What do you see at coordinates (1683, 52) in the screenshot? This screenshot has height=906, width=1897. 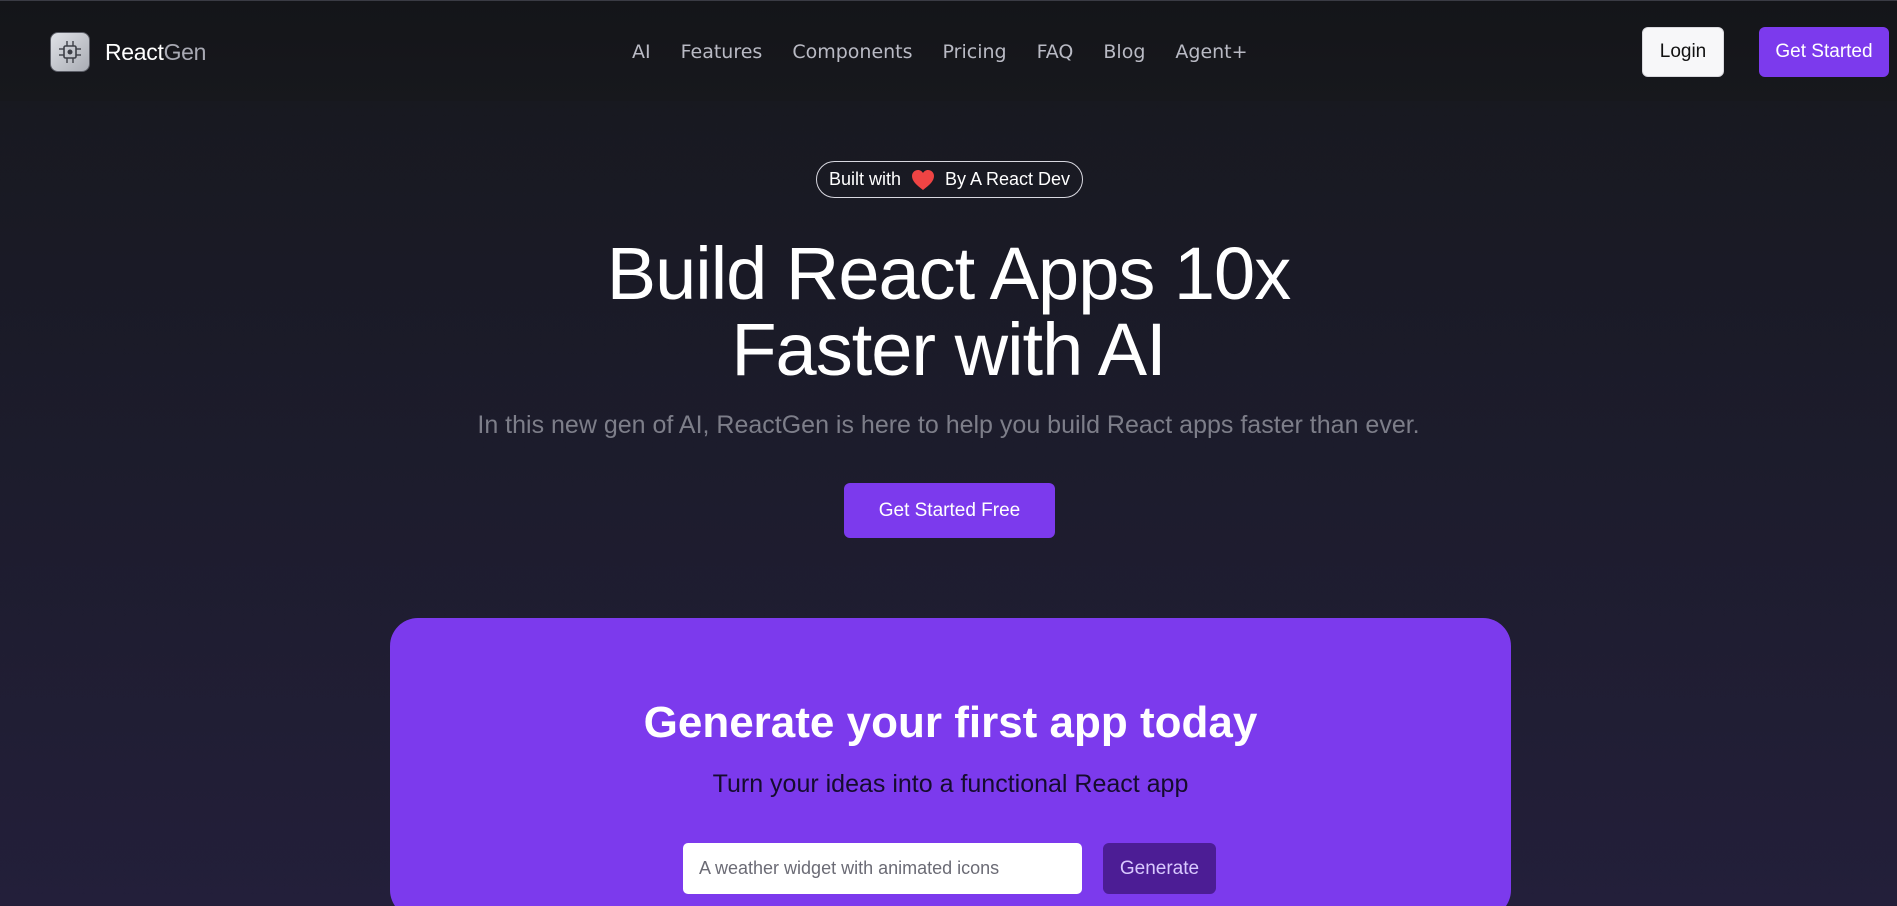 I see `login-button: Login` at bounding box center [1683, 52].